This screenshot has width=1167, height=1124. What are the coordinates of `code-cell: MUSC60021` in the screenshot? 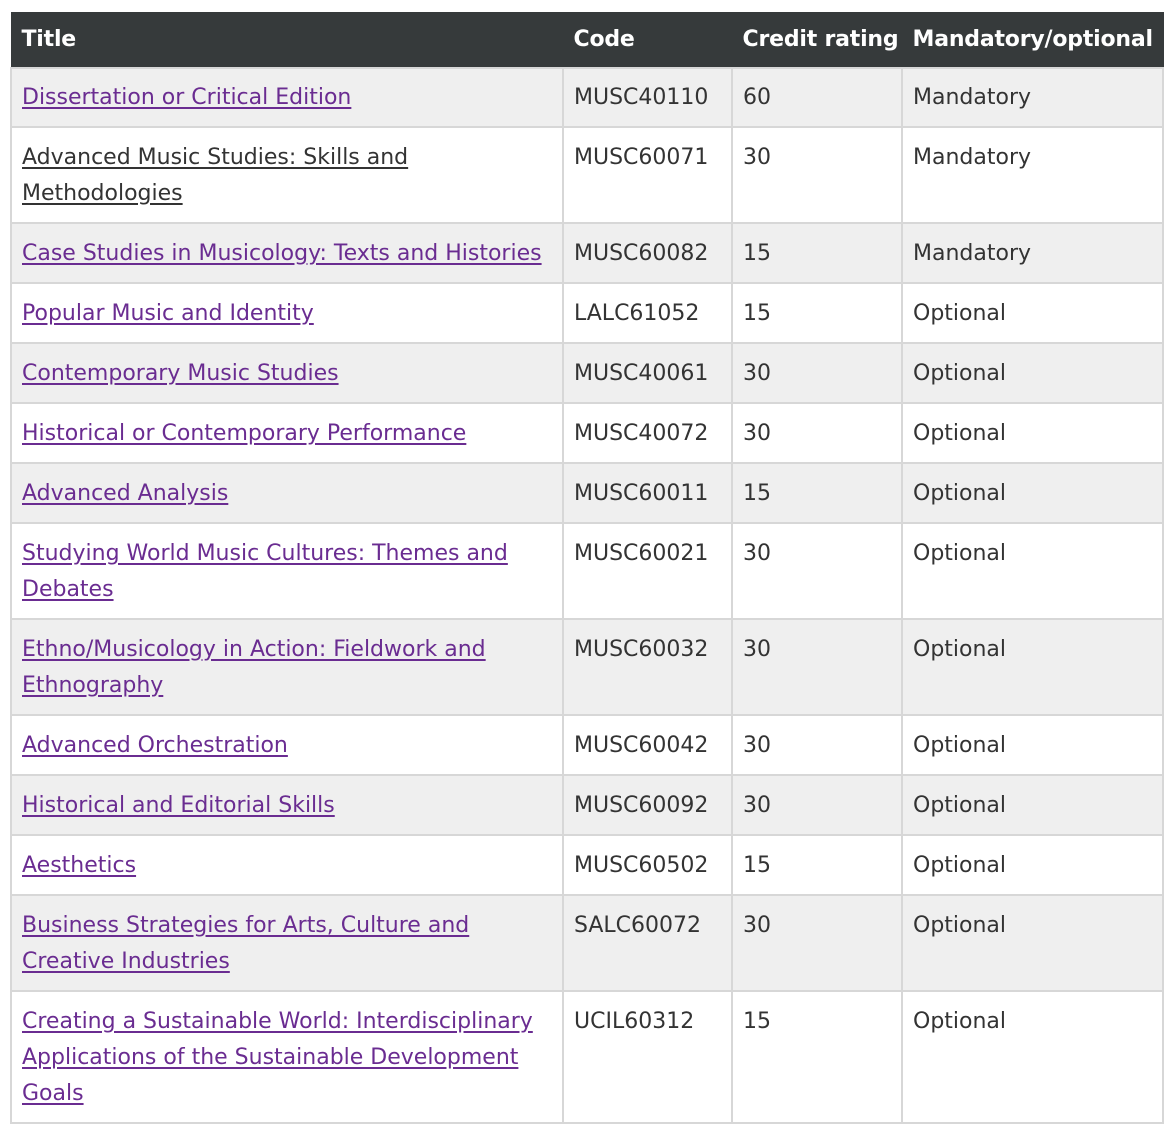 It's located at (647, 571).